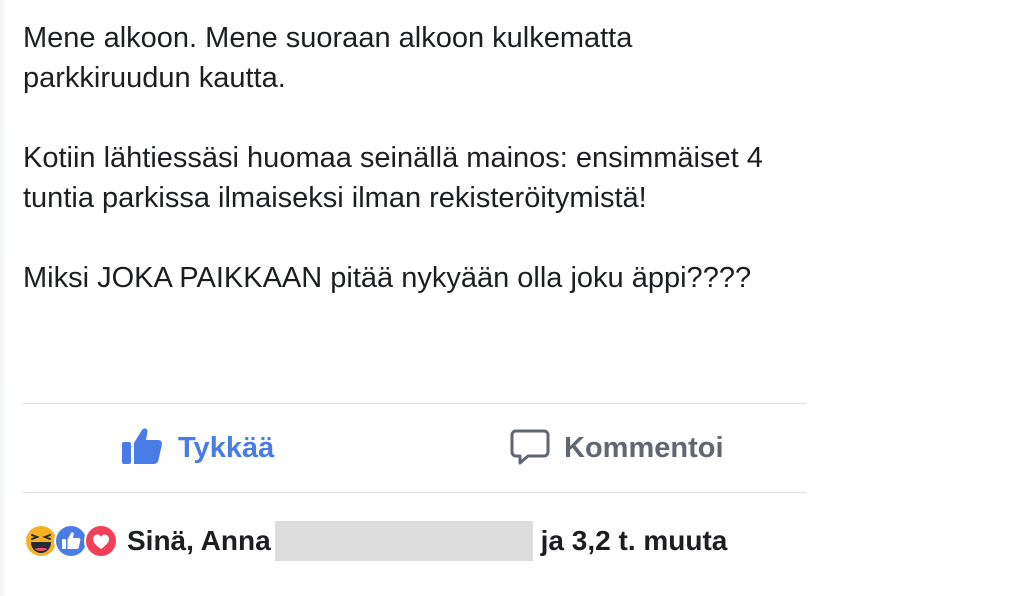  Describe the element at coordinates (101, 541) in the screenshot. I see `love-icon` at that location.